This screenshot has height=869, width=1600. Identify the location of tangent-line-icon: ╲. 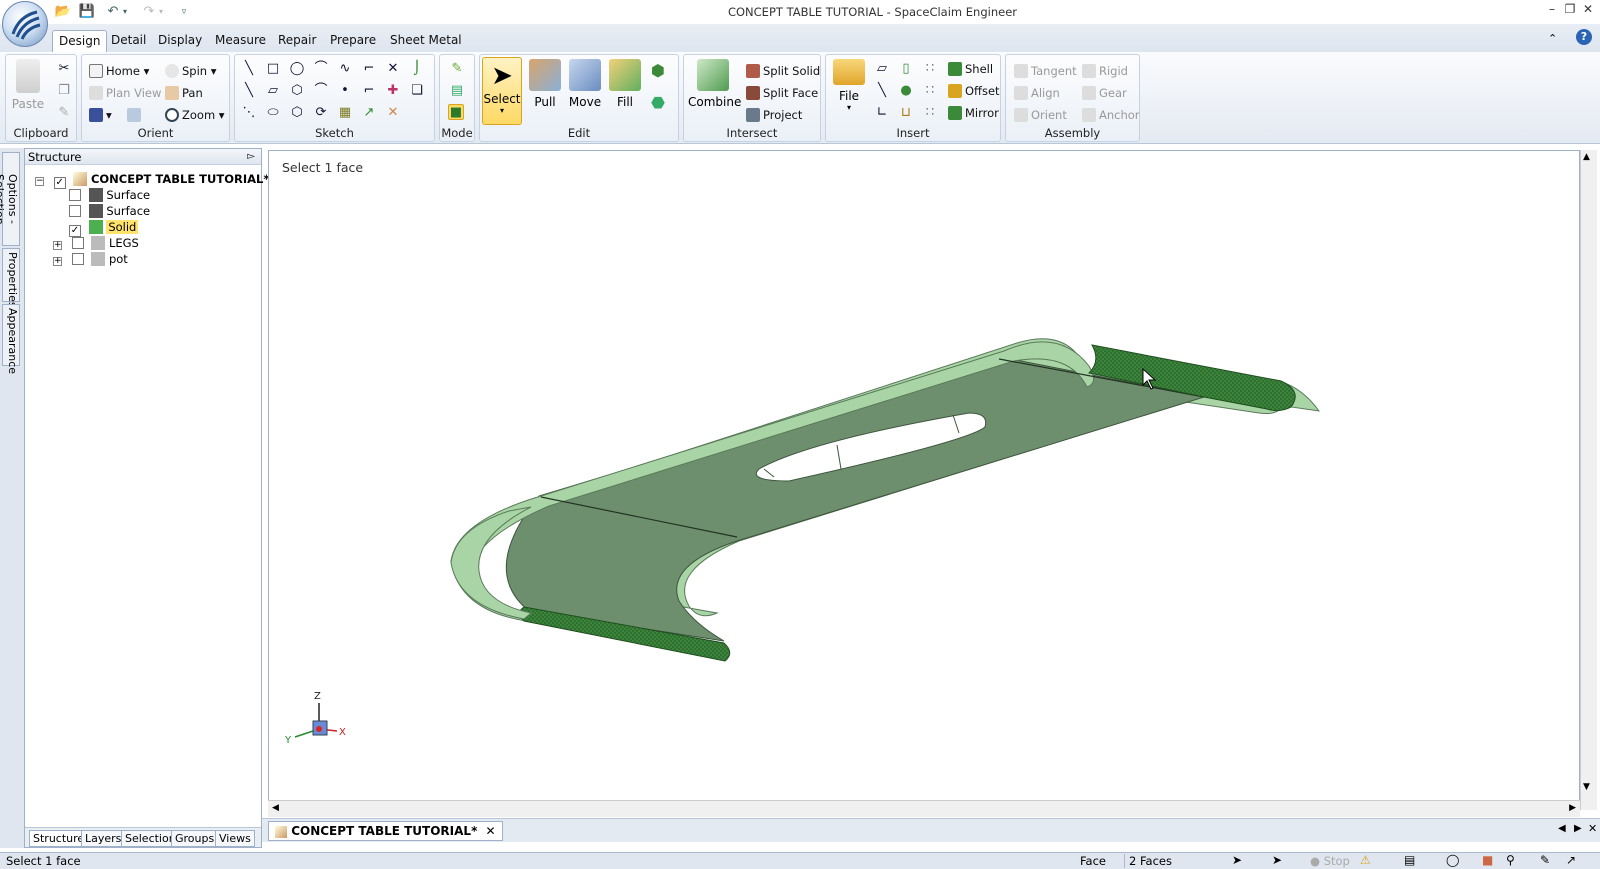
(249, 91).